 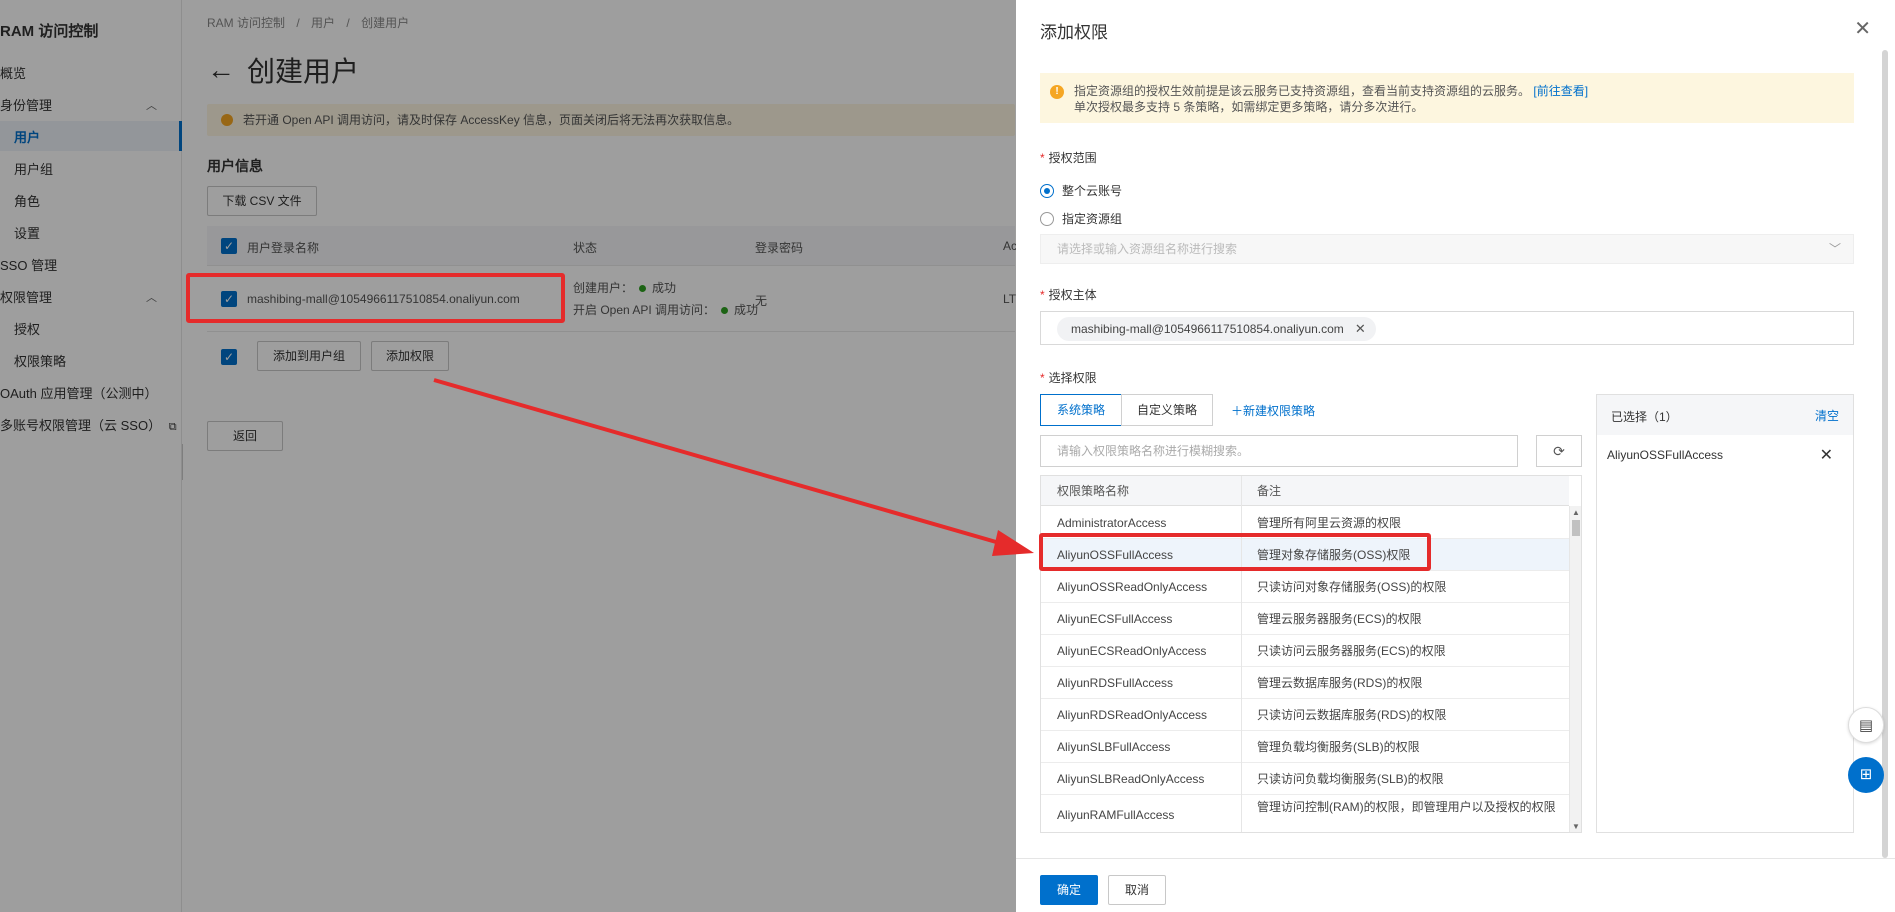 I want to click on annotation-highlight-policy, so click(x=1235, y=552).